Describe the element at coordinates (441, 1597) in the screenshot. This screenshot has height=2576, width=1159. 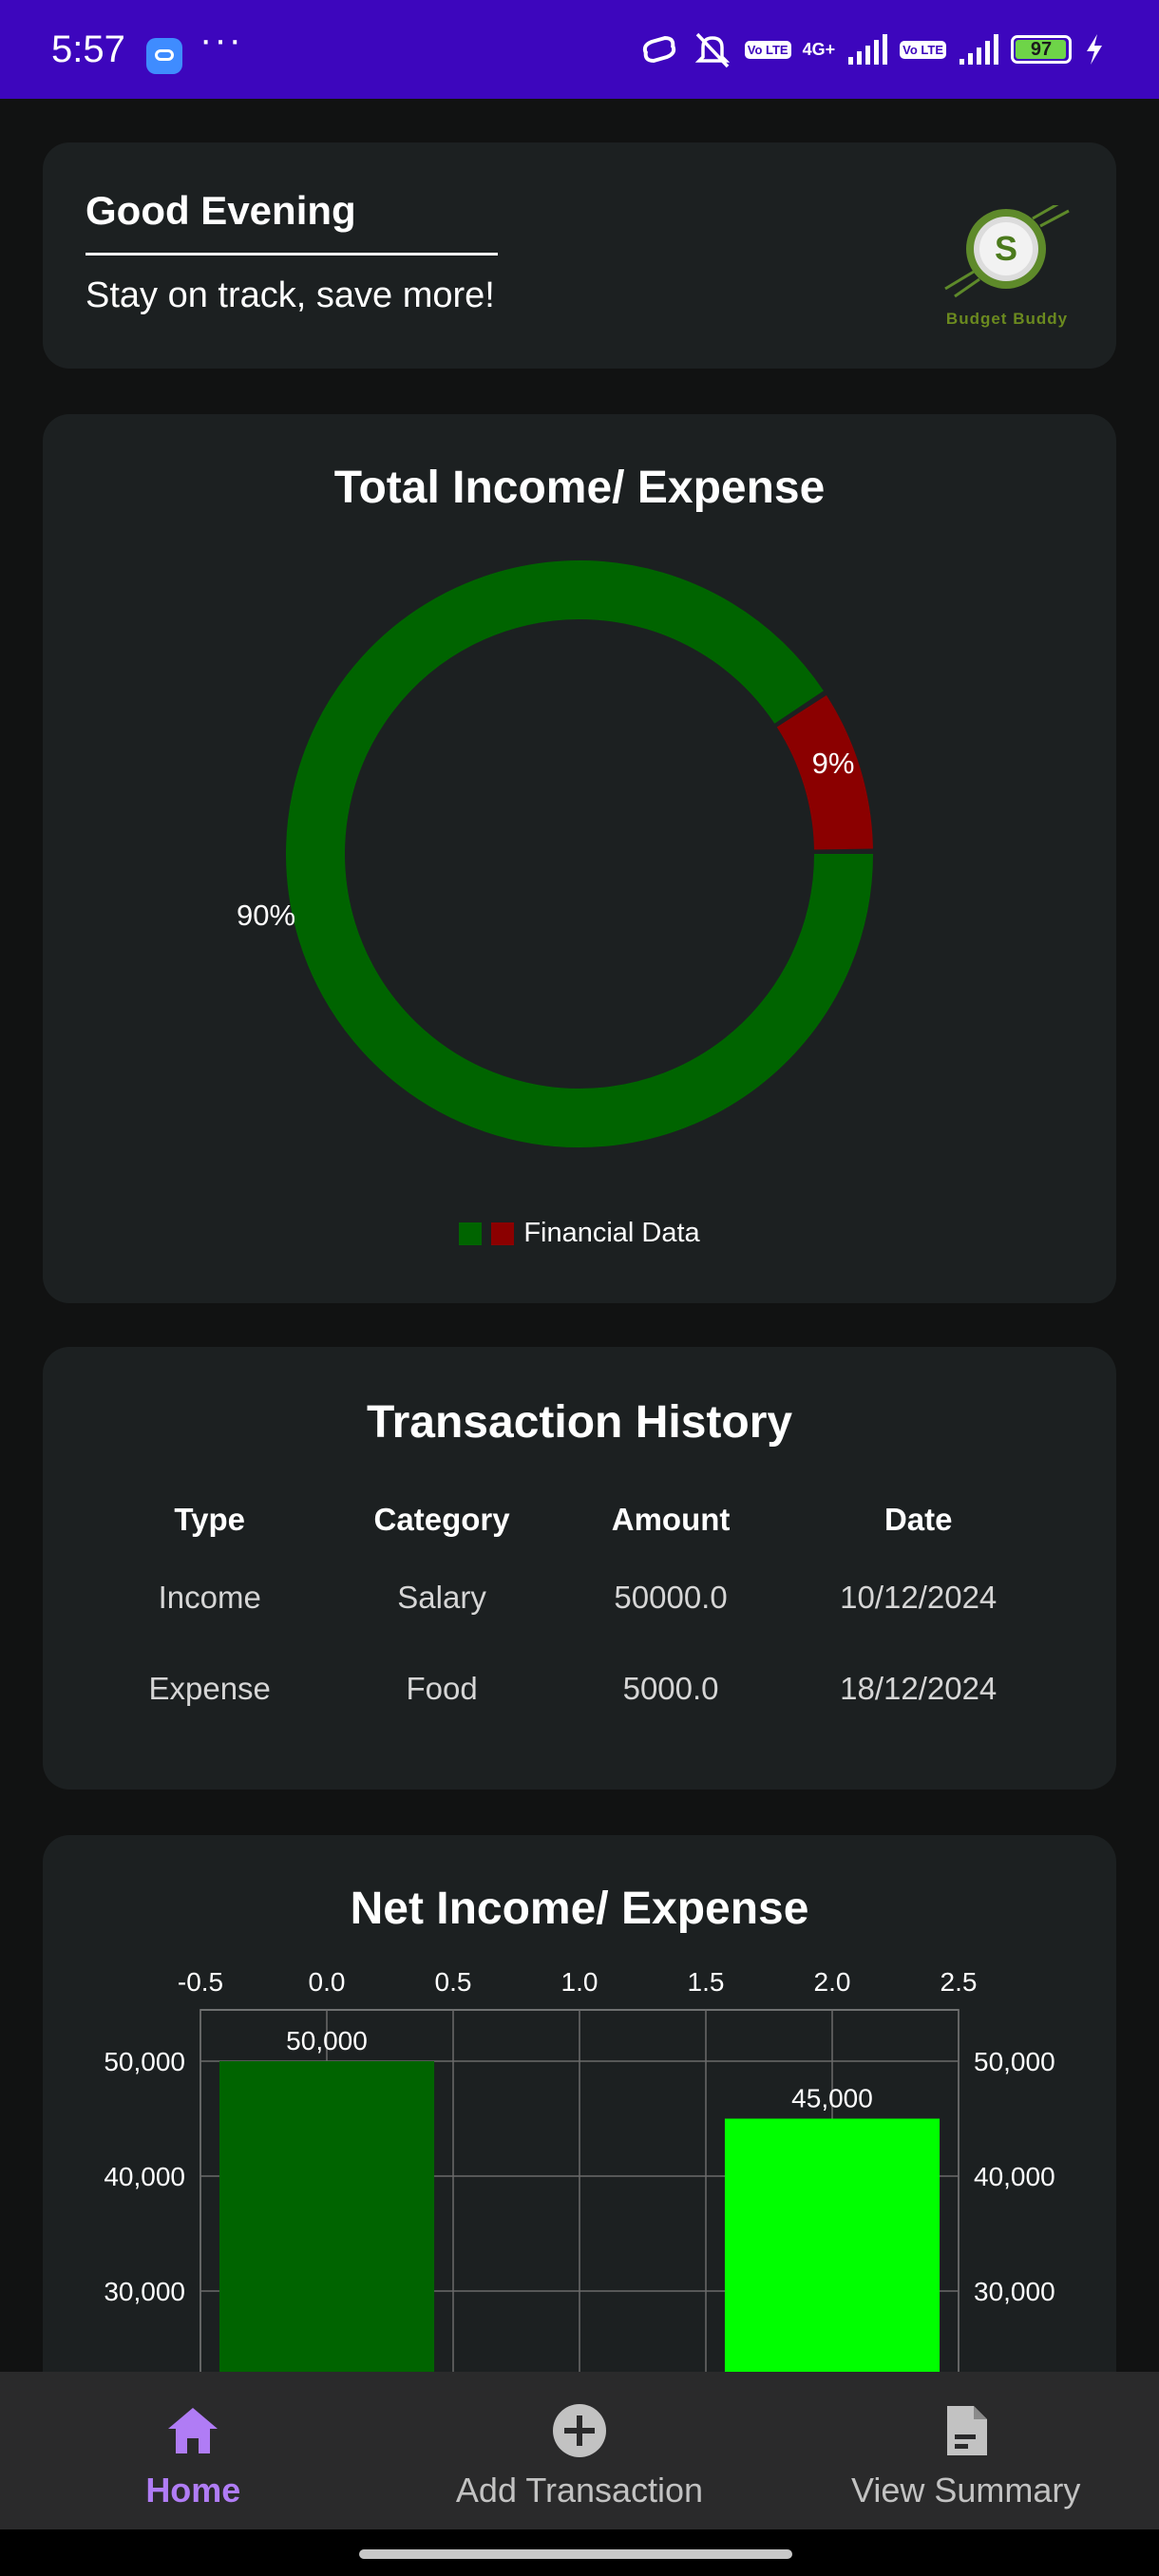
I see `cell-category: Salary` at that location.